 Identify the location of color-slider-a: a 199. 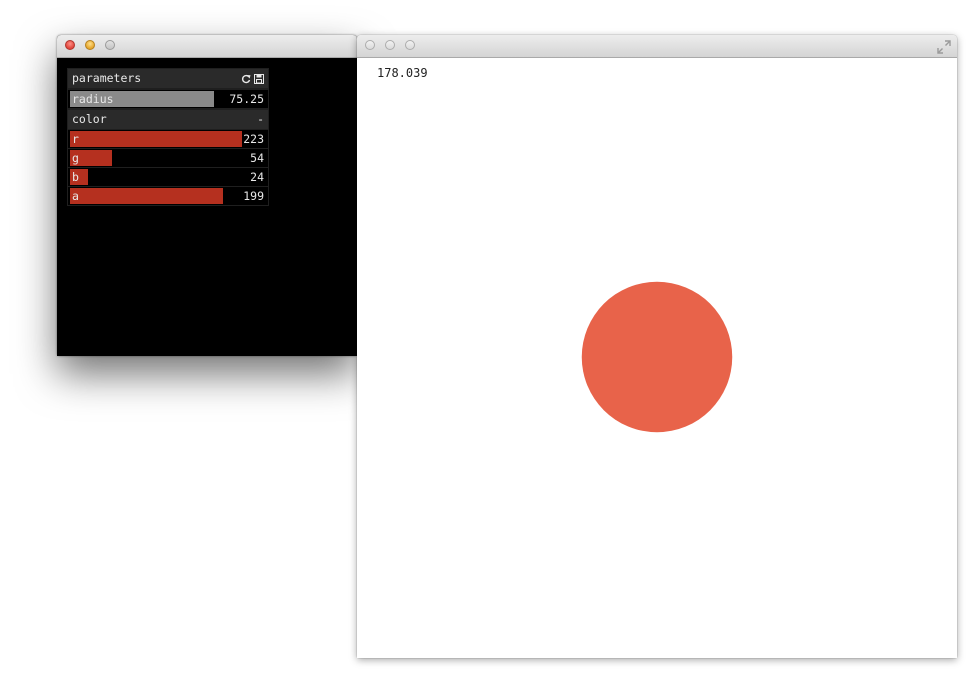
(168, 196).